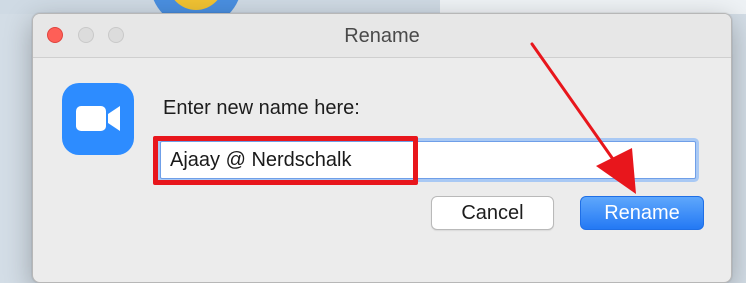 The image size is (746, 283). I want to click on window-title: Rename, so click(382, 36).